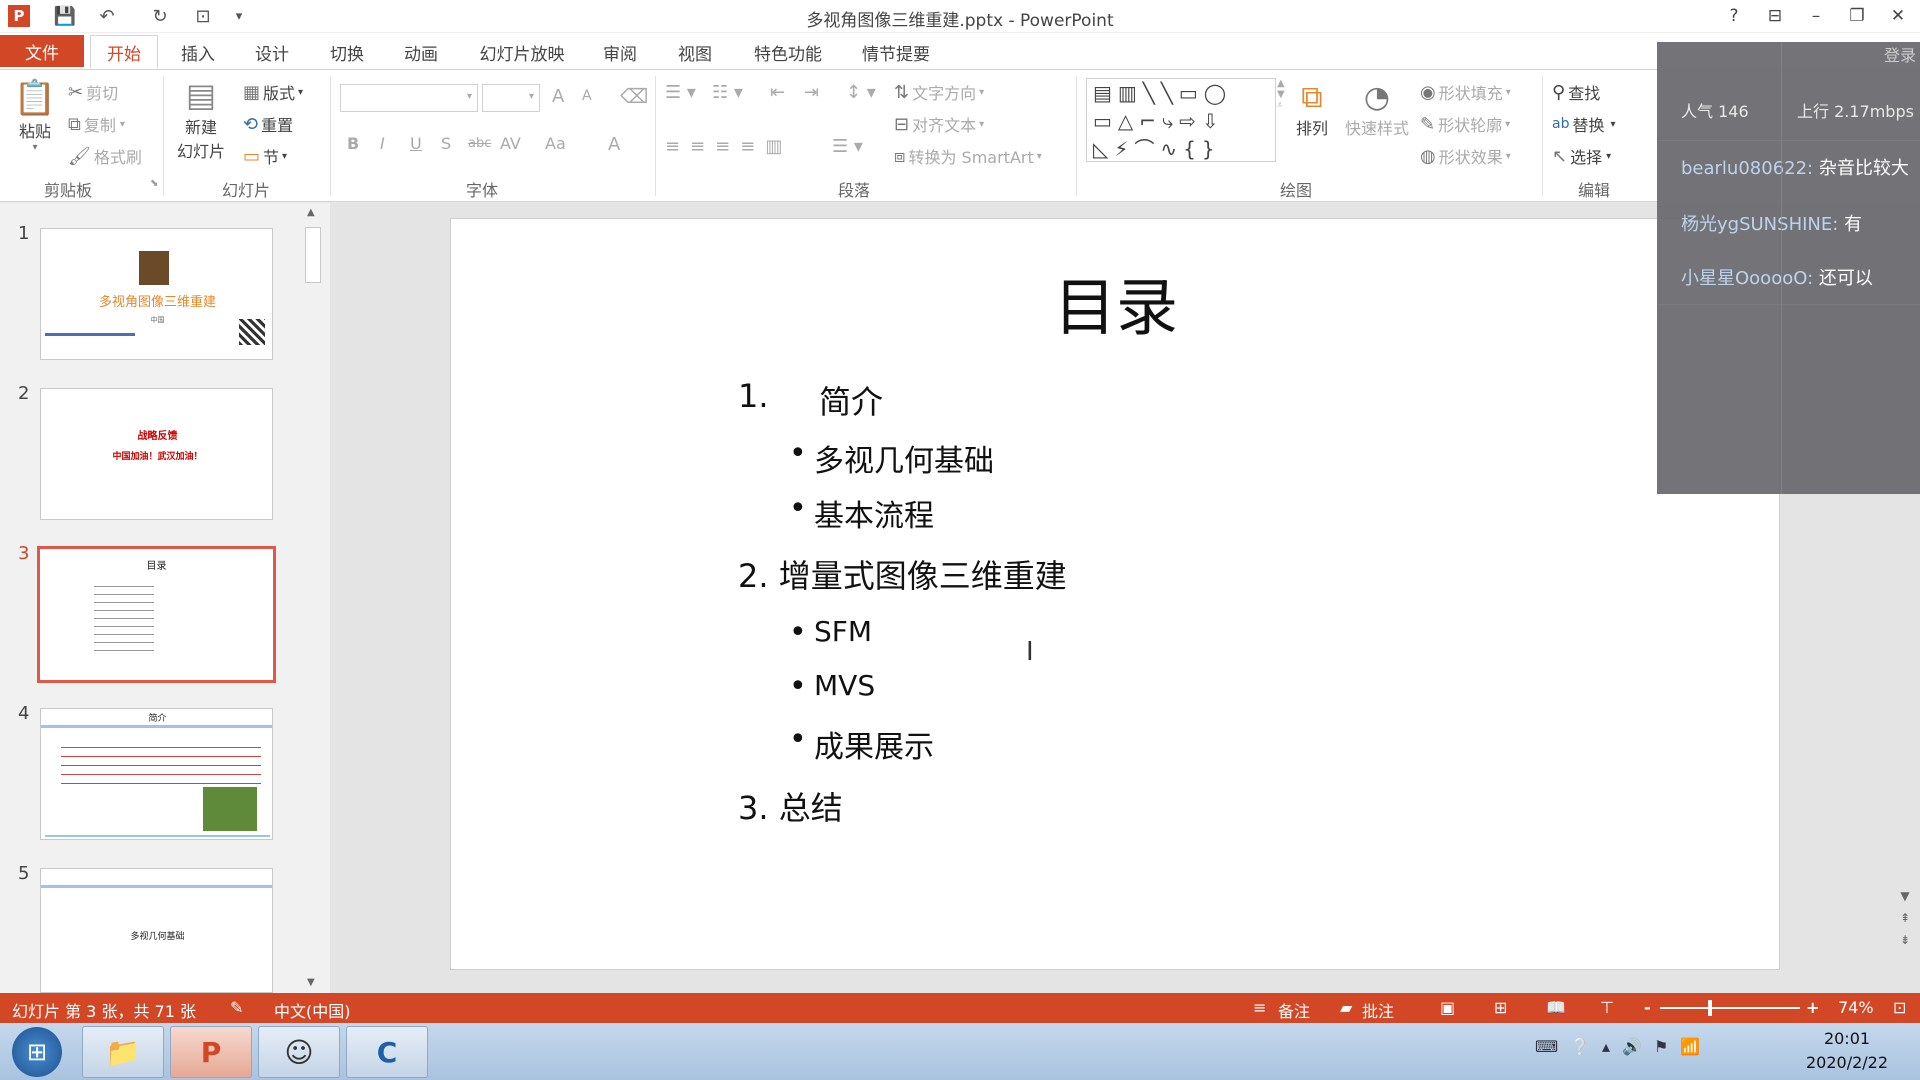 The height and width of the screenshot is (1080, 1920). I want to click on zoom-level: 74%, so click(1856, 1007).